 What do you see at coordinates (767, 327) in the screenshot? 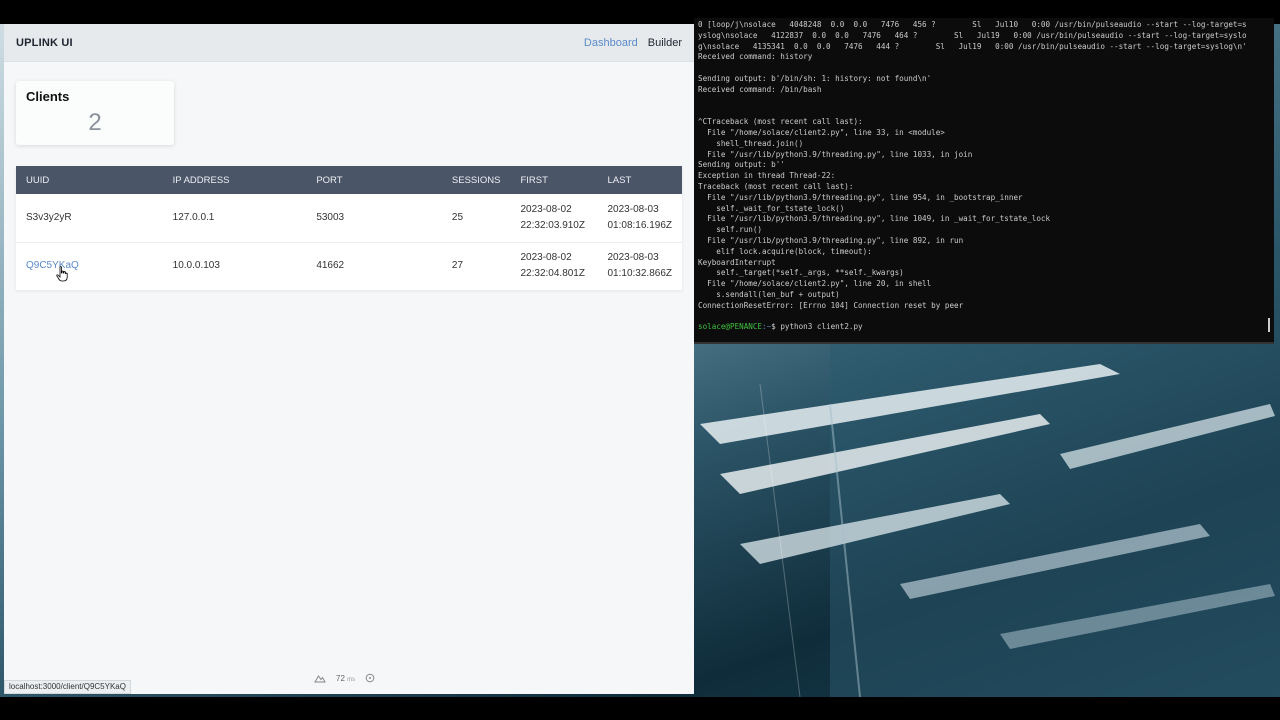
I see `prompt-path: :~` at bounding box center [767, 327].